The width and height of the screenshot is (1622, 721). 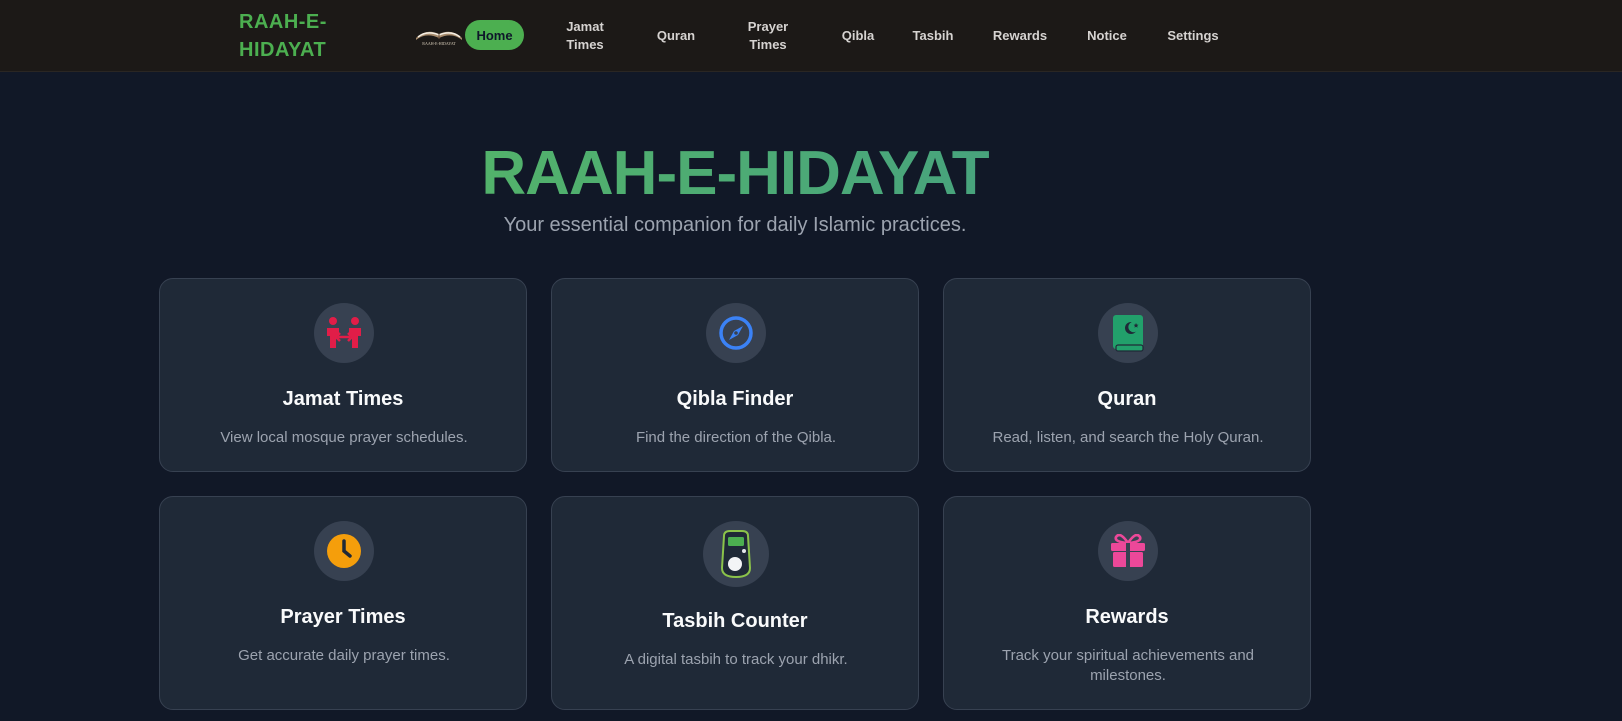 What do you see at coordinates (735, 399) in the screenshot?
I see `card-title: Qibla Finder` at bounding box center [735, 399].